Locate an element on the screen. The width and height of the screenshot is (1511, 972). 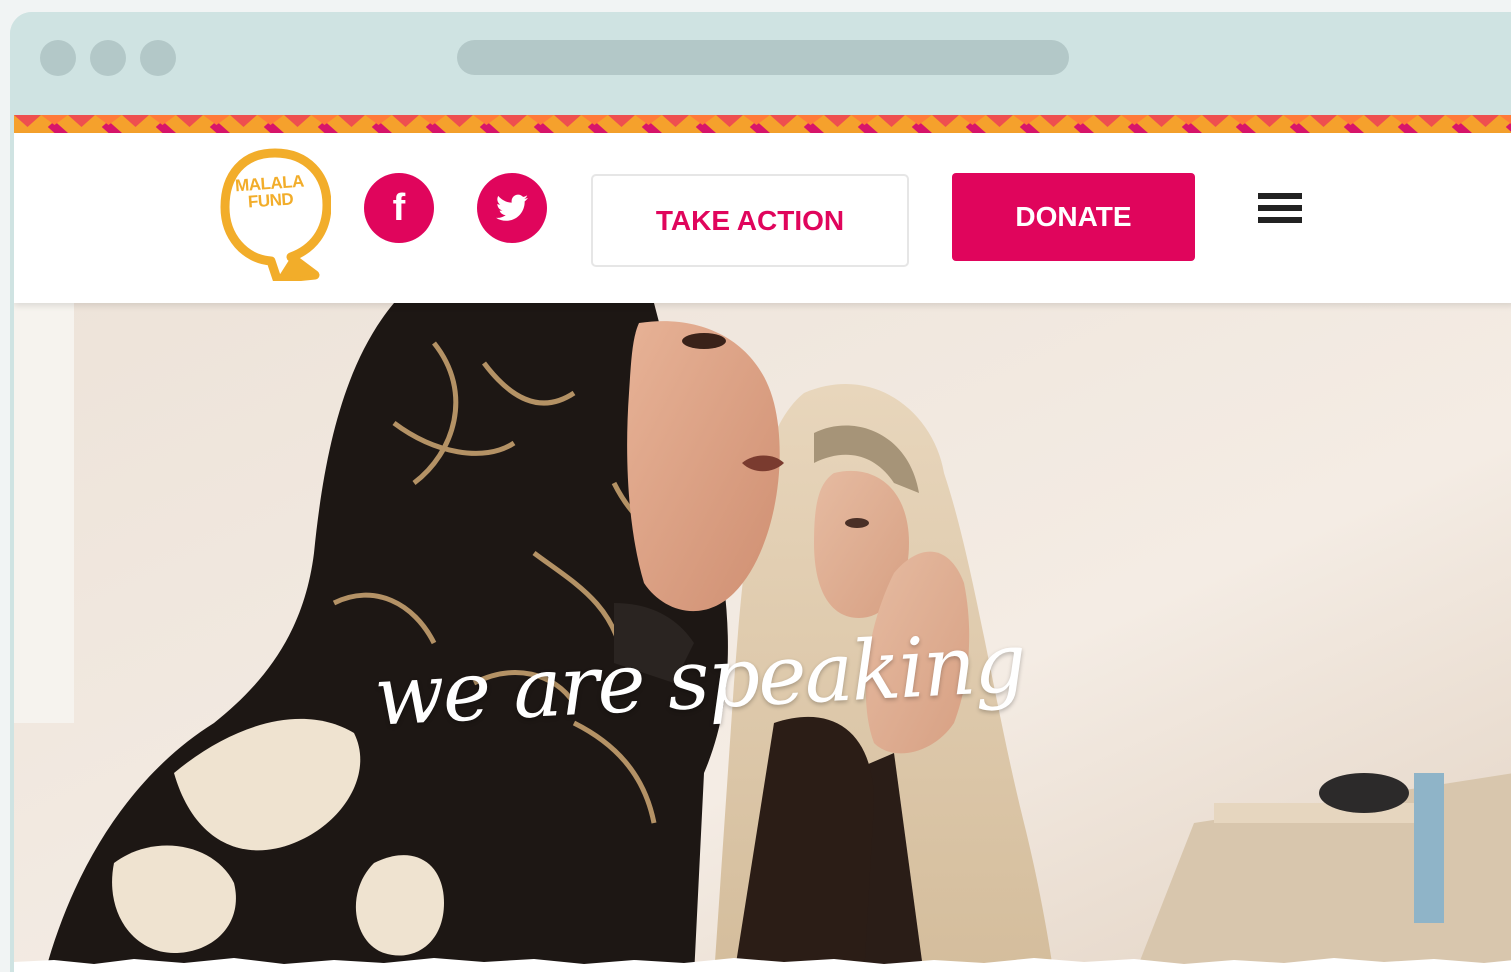
zigzag-pattern-banner is located at coordinates (762, 124).